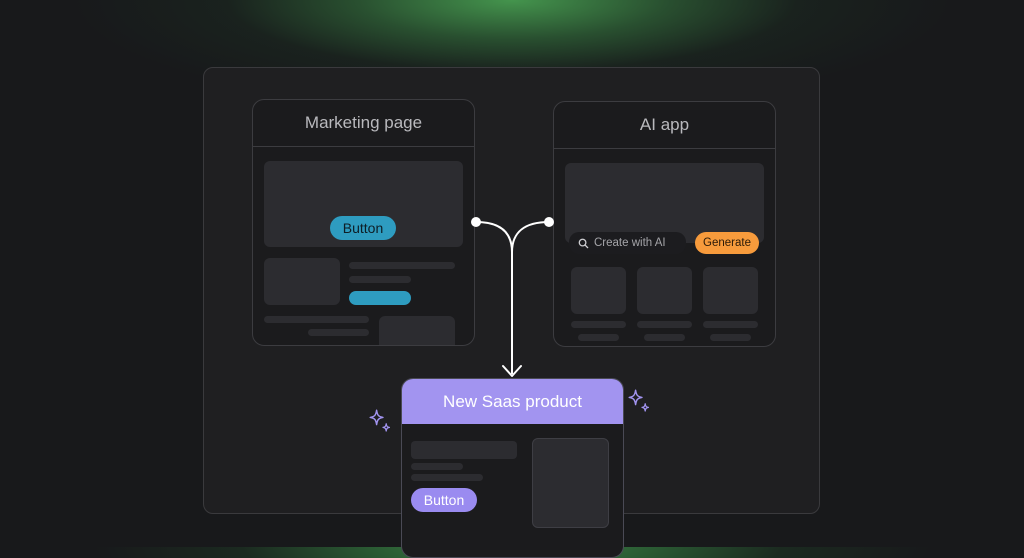 The height and width of the screenshot is (558, 1024). What do you see at coordinates (727, 243) in the screenshot?
I see `generate-button: Generate` at bounding box center [727, 243].